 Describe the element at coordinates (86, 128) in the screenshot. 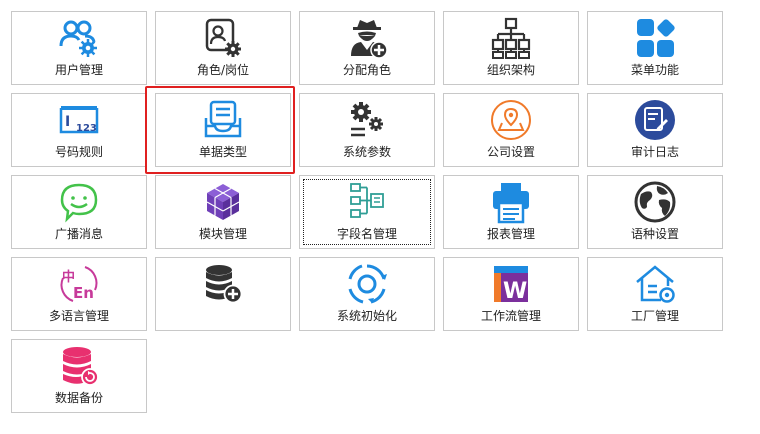

I see `svg-text: 123` at that location.